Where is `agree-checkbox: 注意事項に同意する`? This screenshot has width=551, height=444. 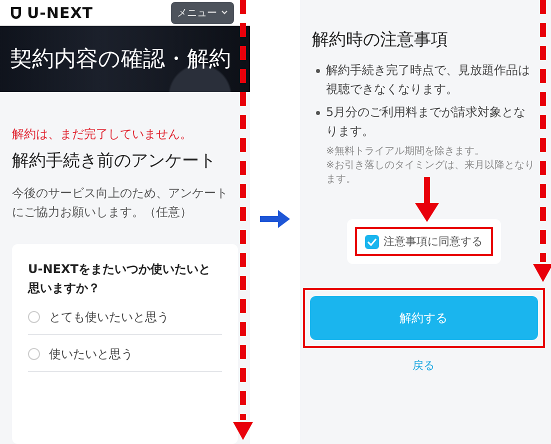 agree-checkbox: 注意事項に同意する is located at coordinates (423, 242).